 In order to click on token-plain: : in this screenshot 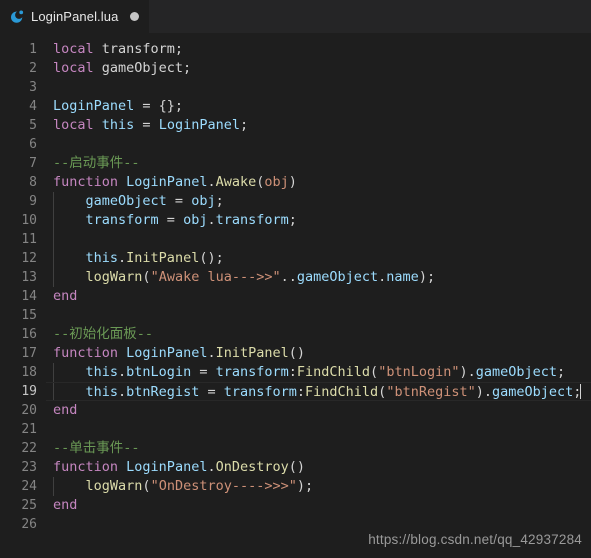, I will do `click(301, 392)`.